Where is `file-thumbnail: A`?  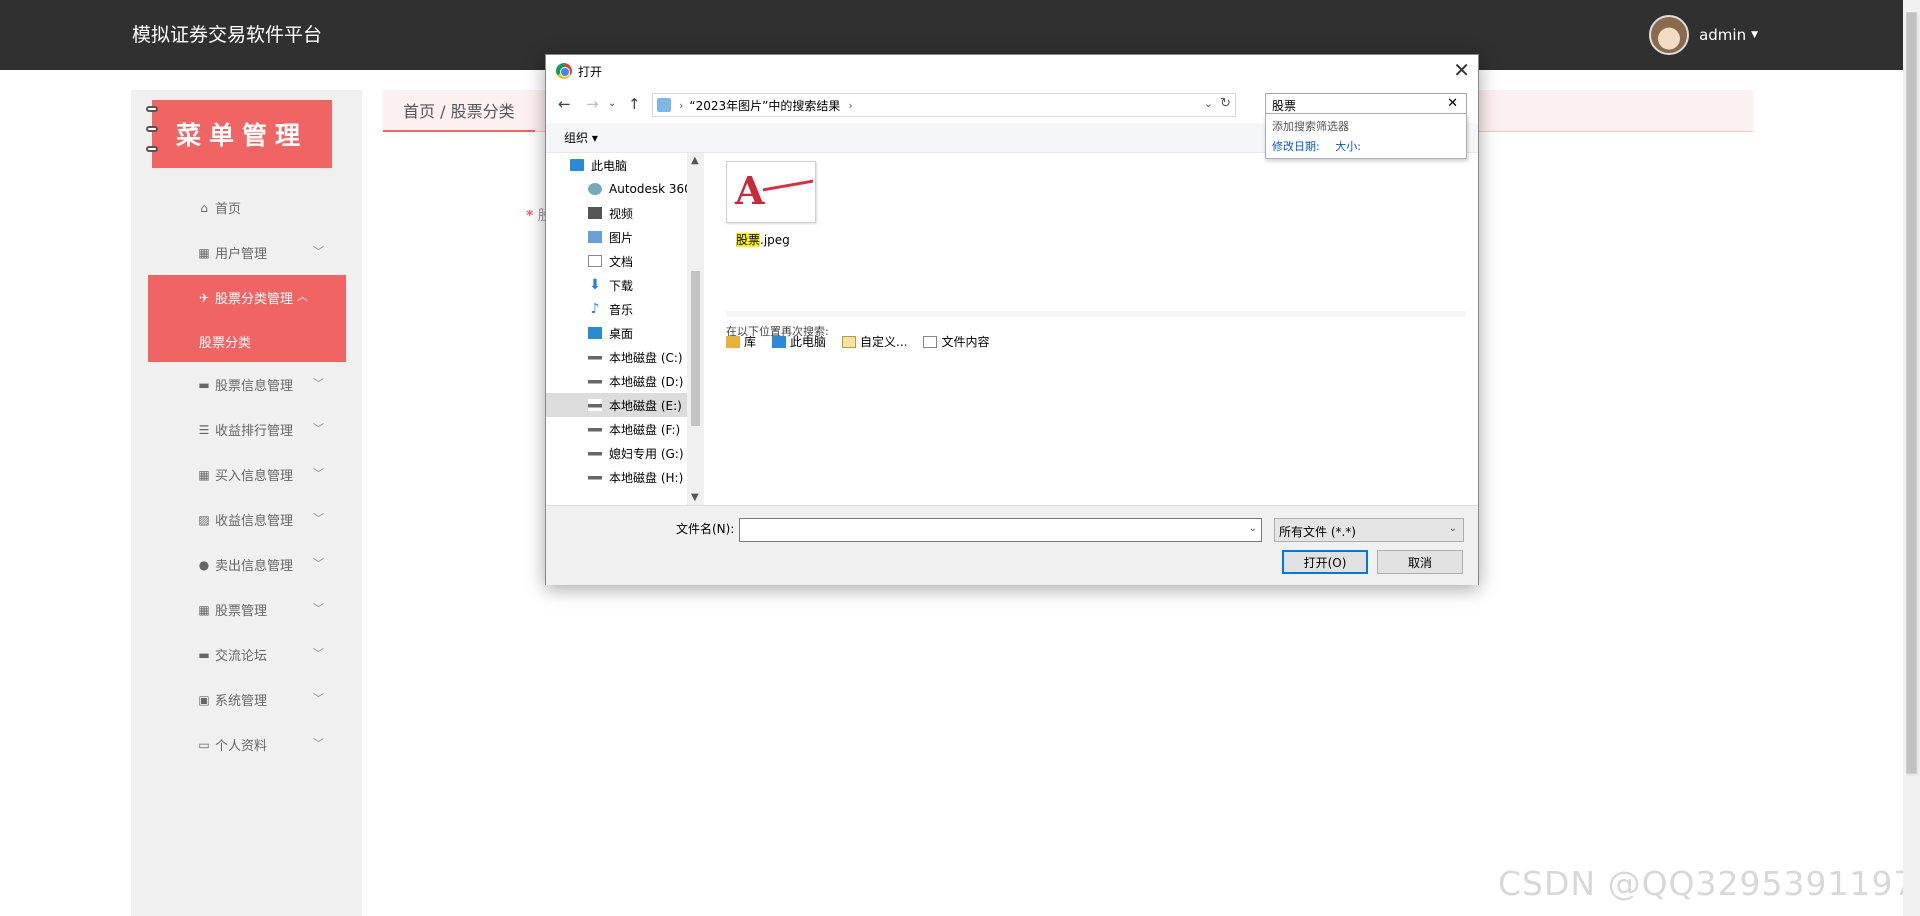
file-thumbnail: A is located at coordinates (771, 192).